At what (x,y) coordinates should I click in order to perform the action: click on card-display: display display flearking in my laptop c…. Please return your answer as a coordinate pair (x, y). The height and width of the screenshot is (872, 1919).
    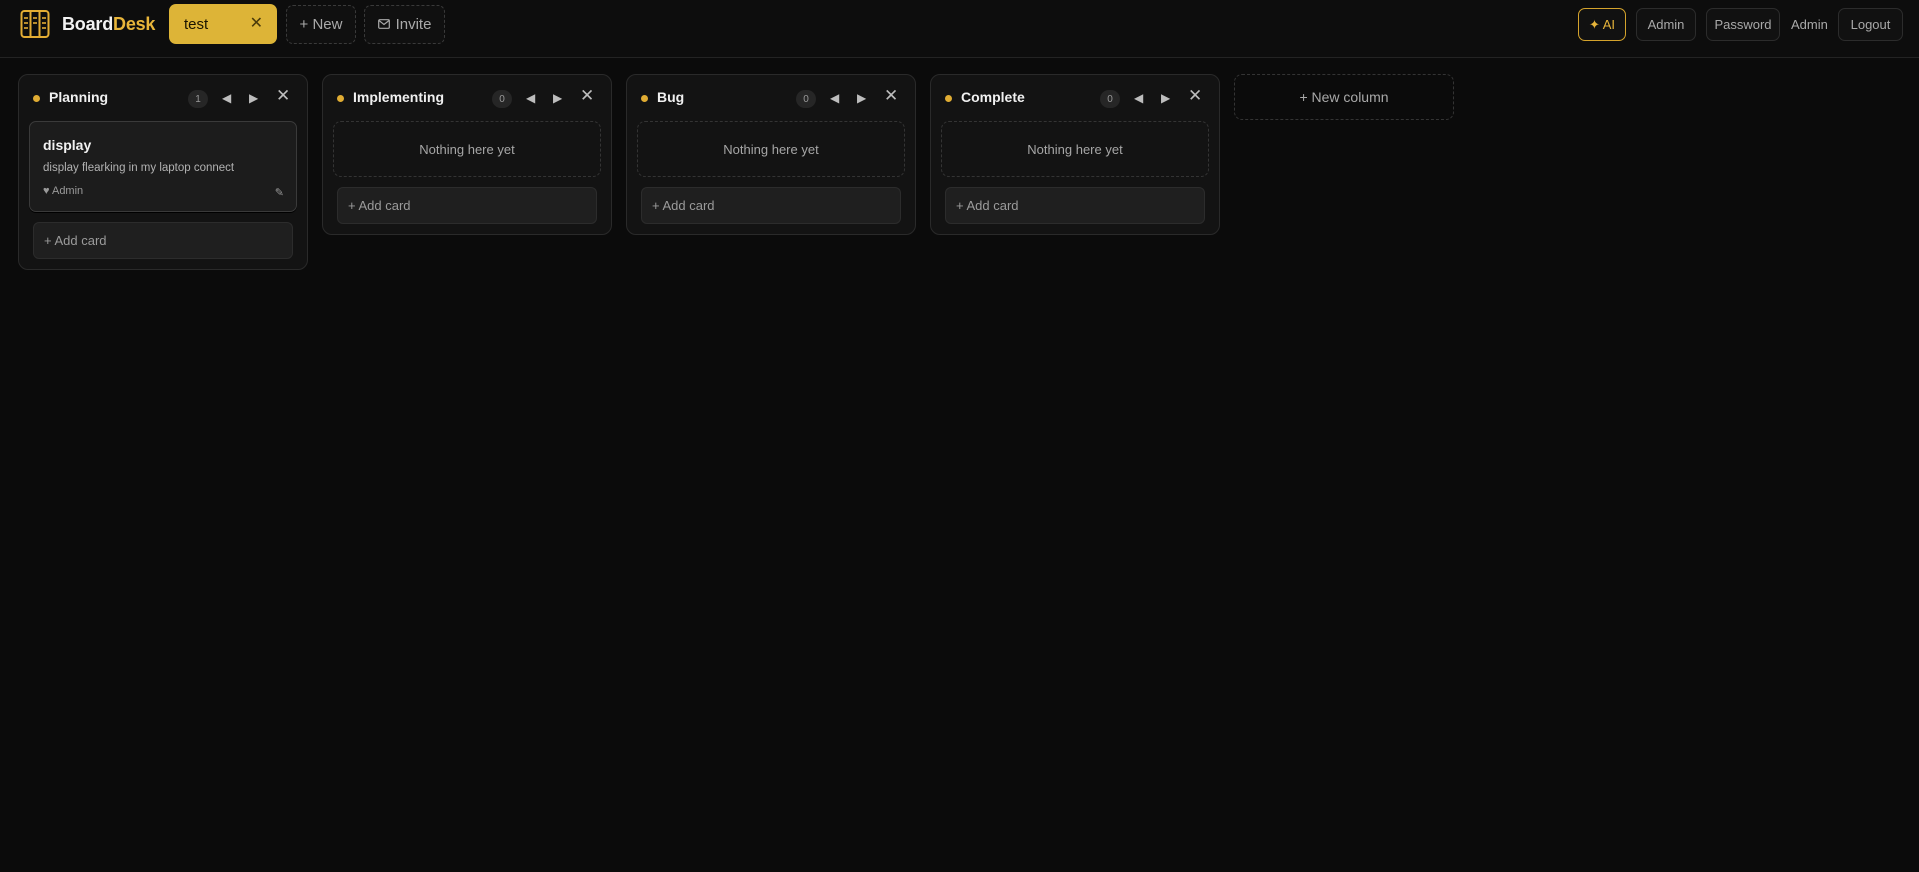
    Looking at the image, I should click on (163, 166).